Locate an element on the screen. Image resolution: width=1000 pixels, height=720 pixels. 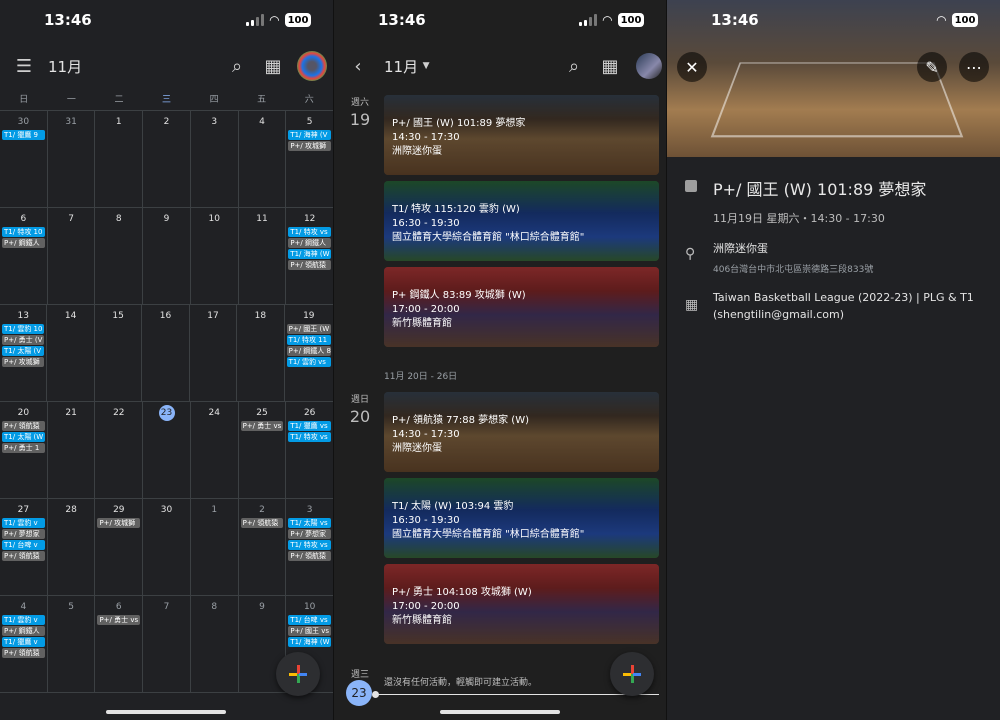
event-chip: P+/ 國王 vs is located at coordinates (310, 631).